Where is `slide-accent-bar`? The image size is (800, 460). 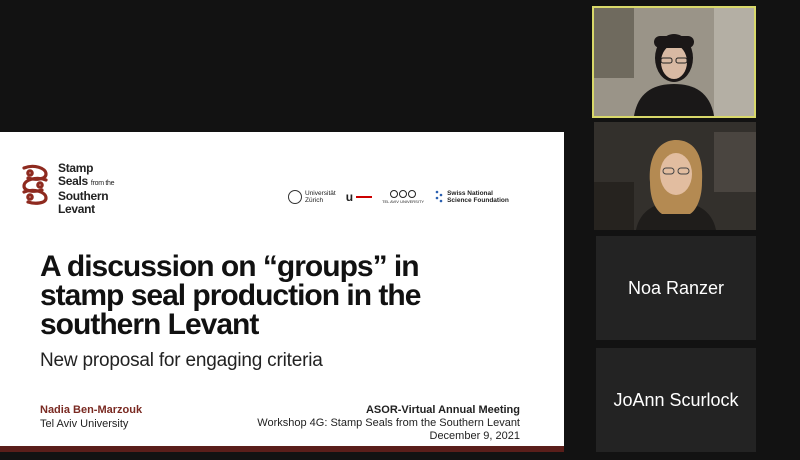
slide-accent-bar is located at coordinates (282, 449).